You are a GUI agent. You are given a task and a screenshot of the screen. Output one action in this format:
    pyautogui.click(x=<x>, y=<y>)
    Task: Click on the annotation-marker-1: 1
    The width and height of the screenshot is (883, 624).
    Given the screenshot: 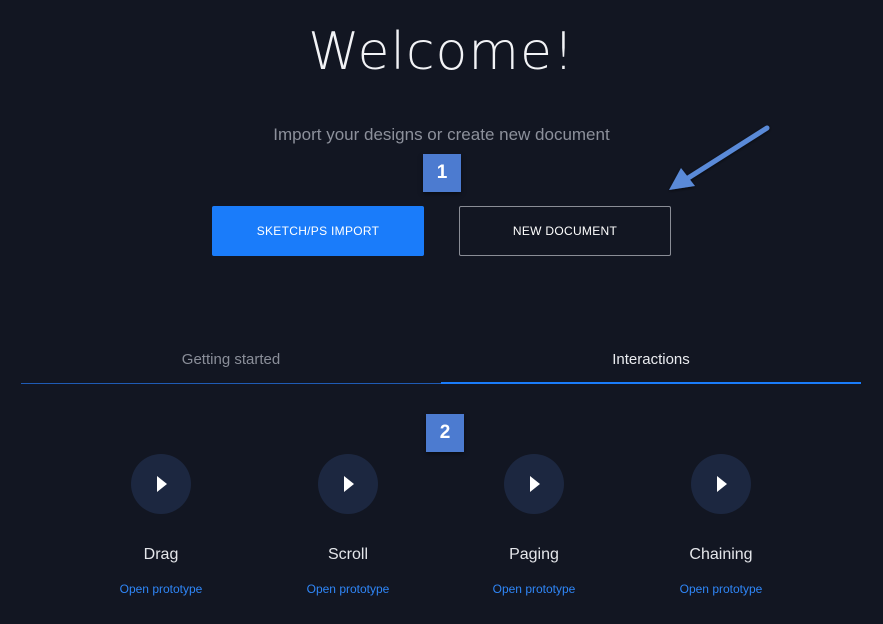 What is the action you would take?
    pyautogui.click(x=442, y=173)
    